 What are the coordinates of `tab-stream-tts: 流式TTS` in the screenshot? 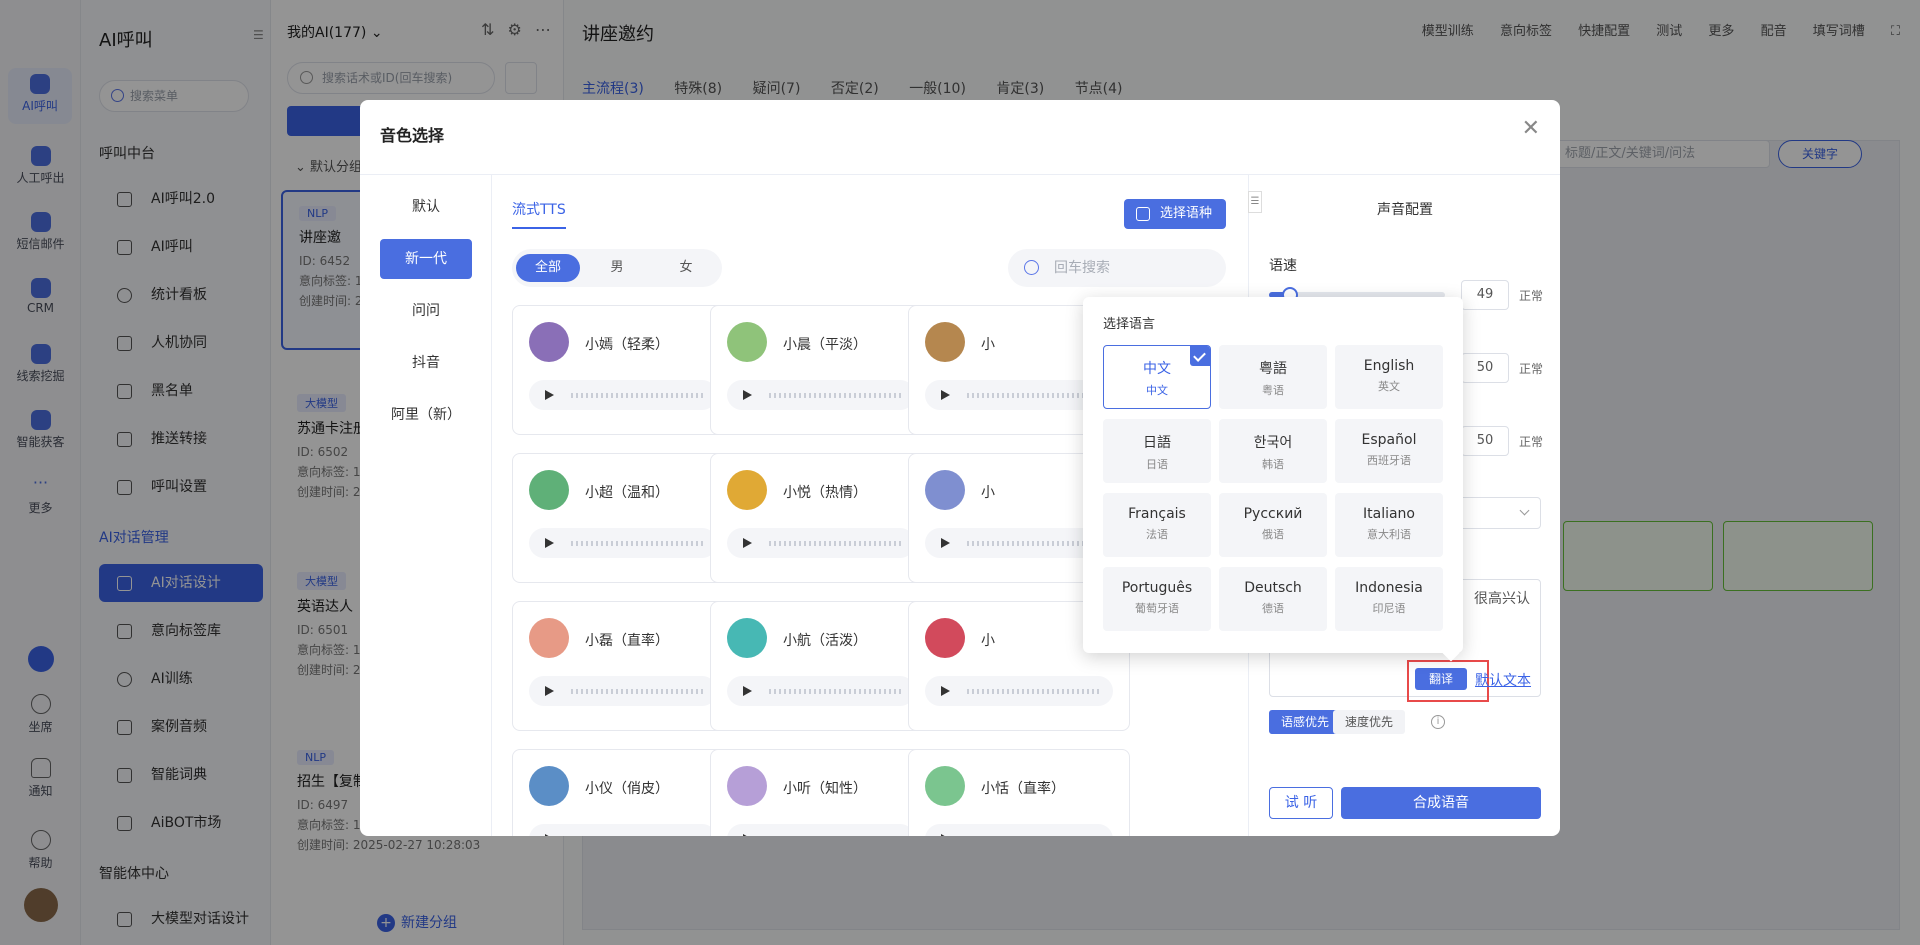 It's located at (539, 214).